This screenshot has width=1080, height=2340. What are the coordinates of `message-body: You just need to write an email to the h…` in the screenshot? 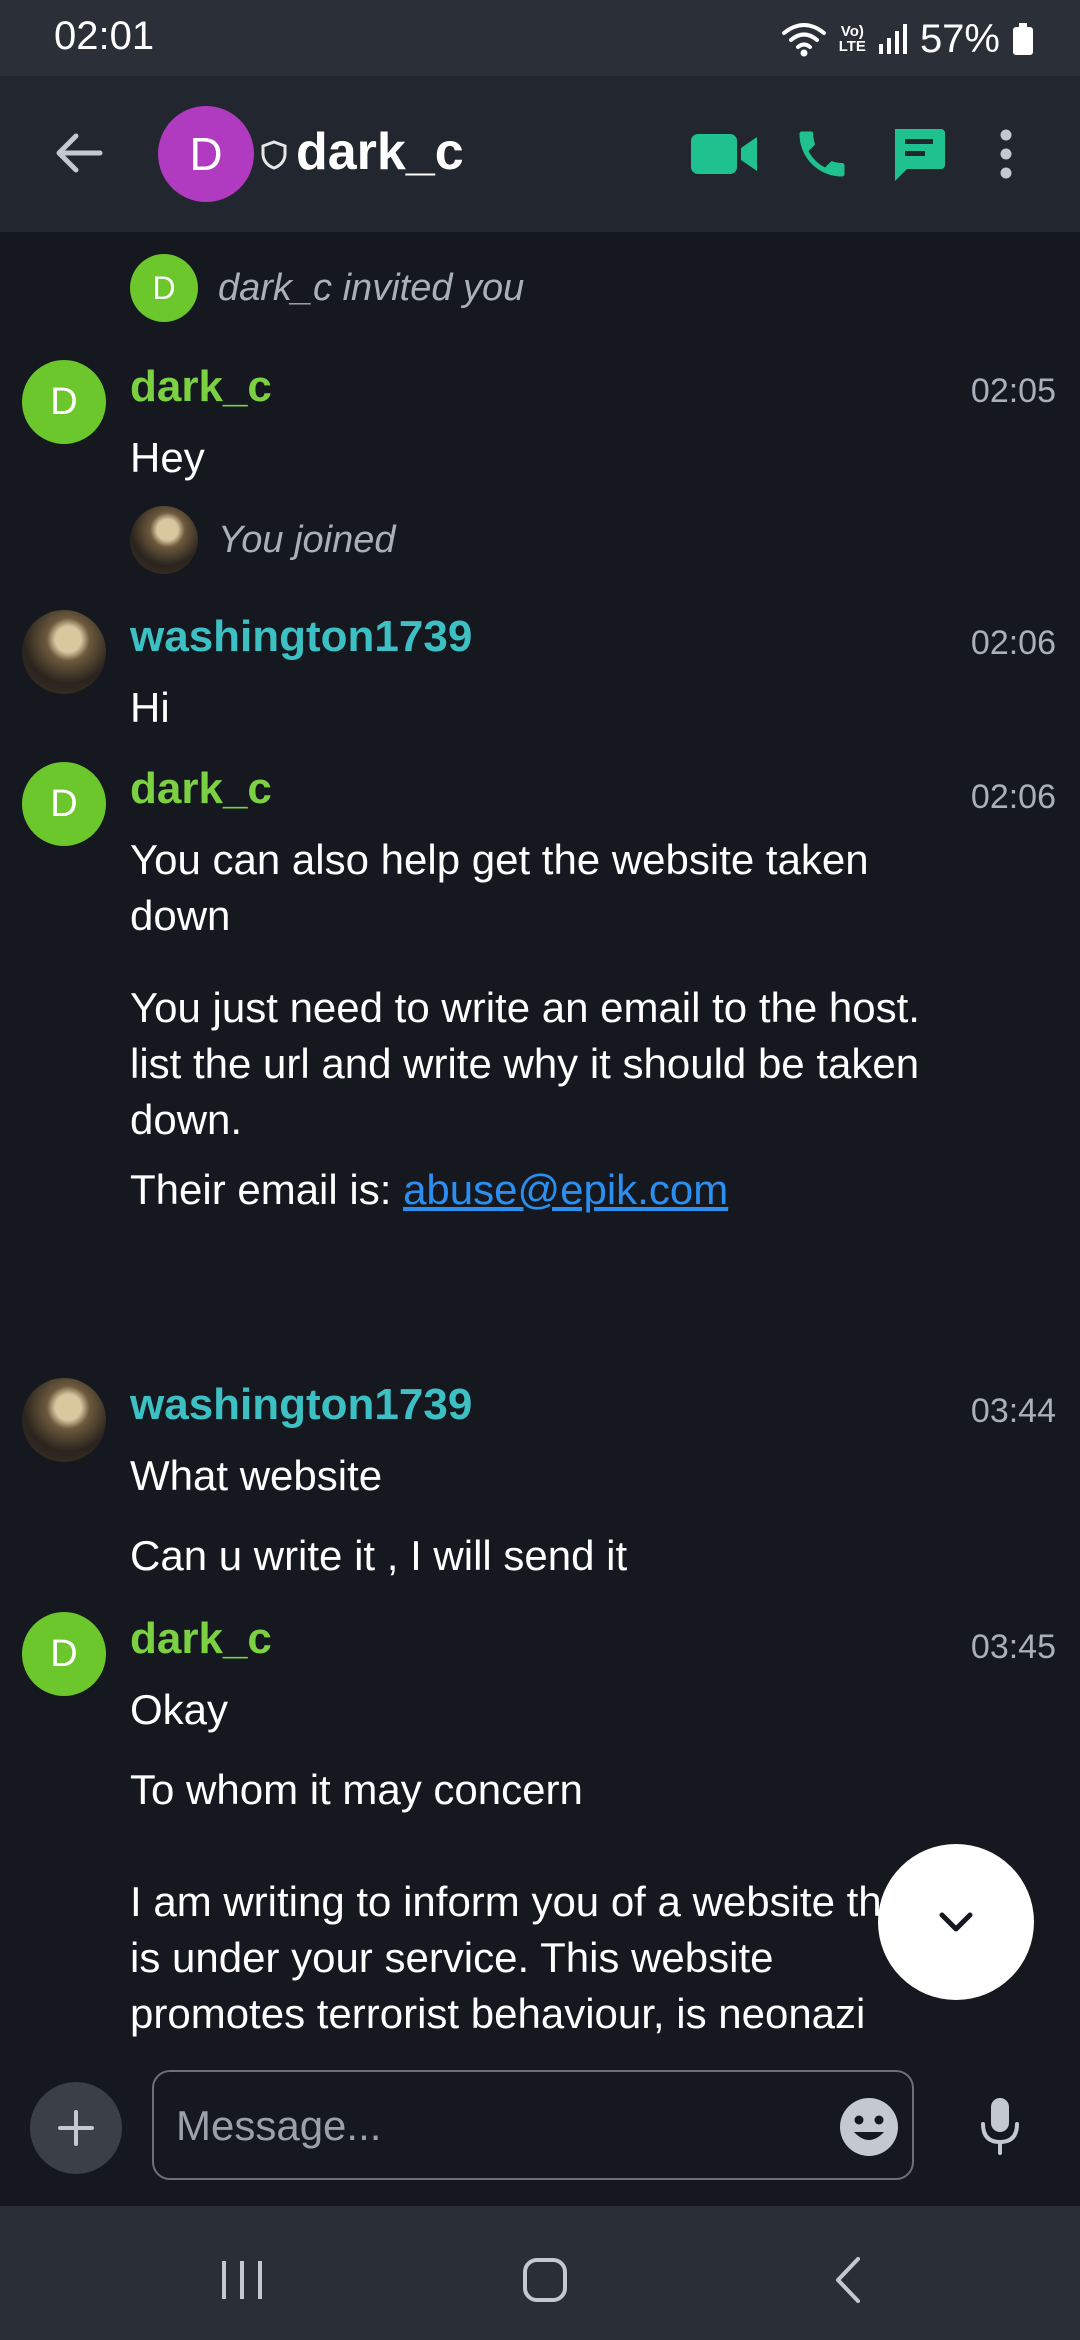 It's located at (540, 1064).